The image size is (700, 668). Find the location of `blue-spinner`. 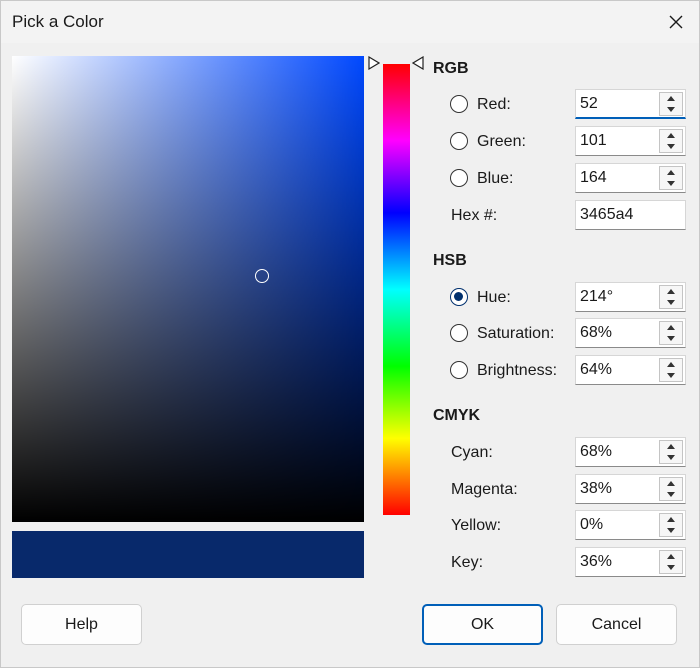

blue-spinner is located at coordinates (671, 178).